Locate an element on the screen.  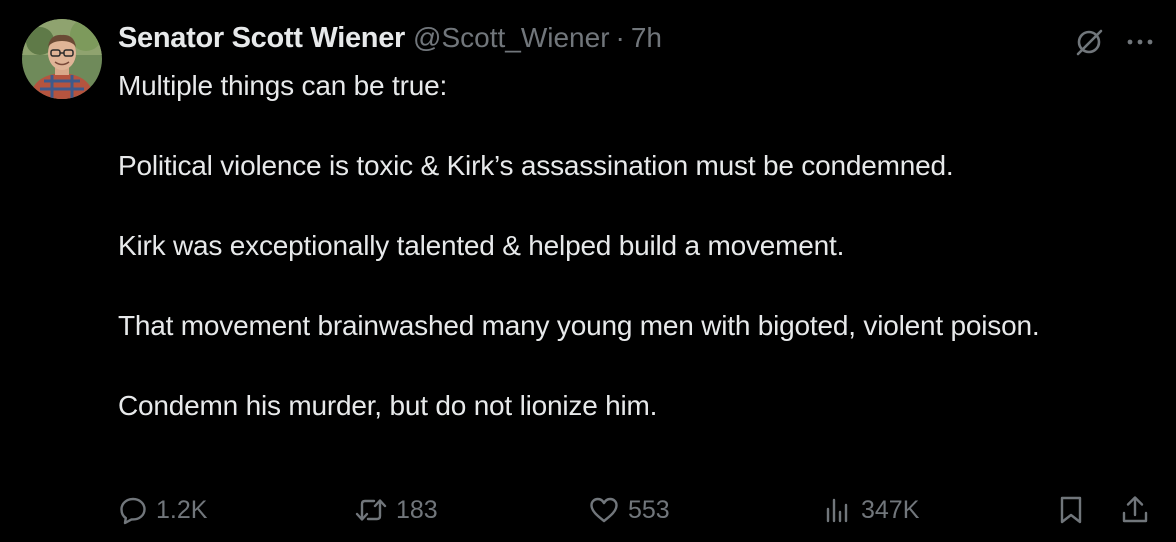
reply-button: 1.2K is located at coordinates (162, 510).